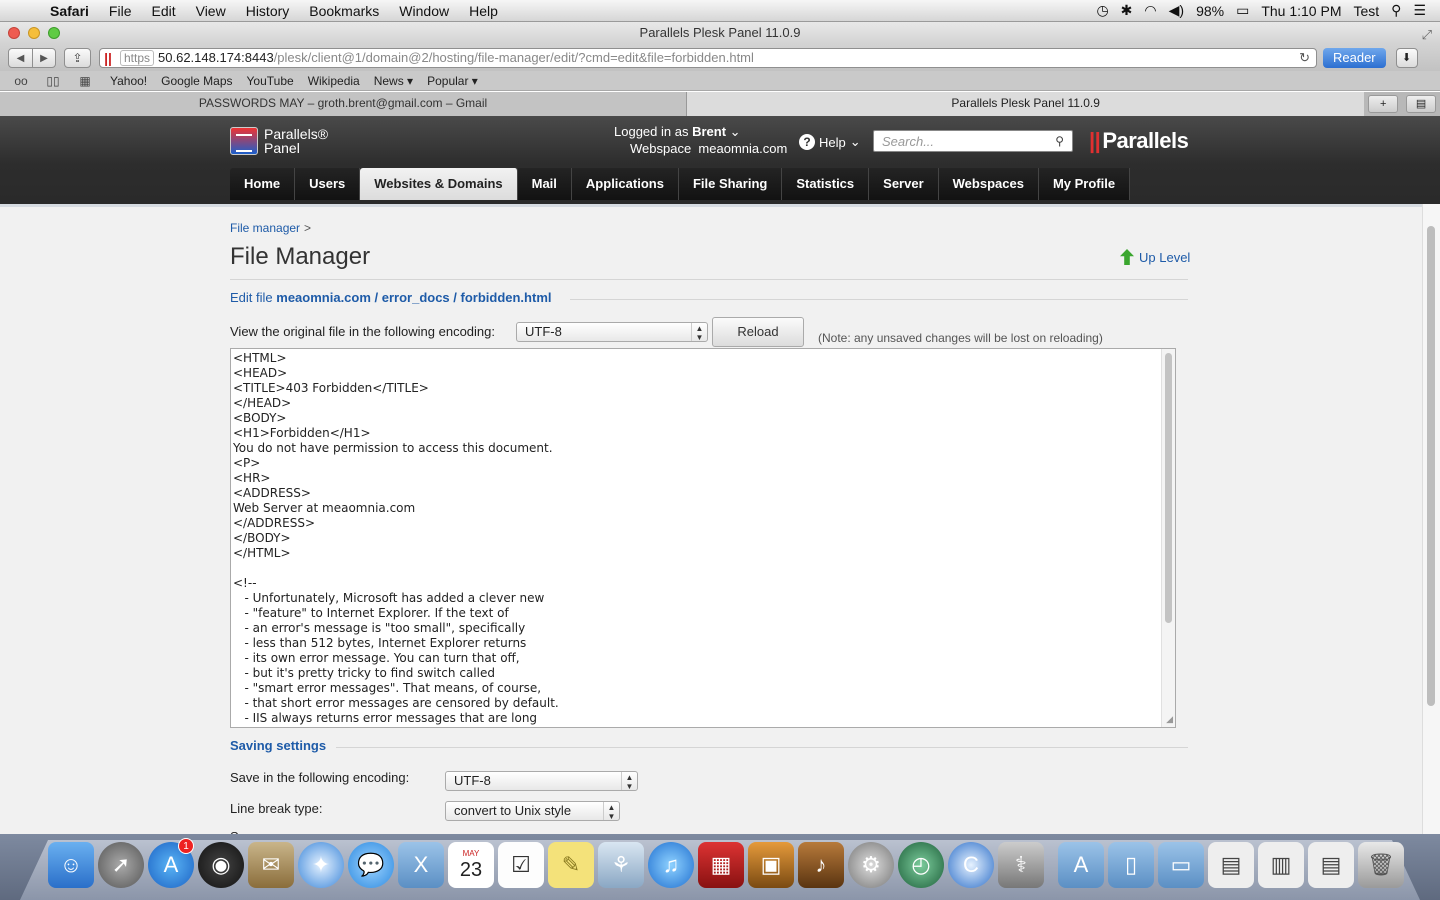 This screenshot has width=1440, height=900. I want to click on spotlight-icon: ⚲, so click(1396, 10).